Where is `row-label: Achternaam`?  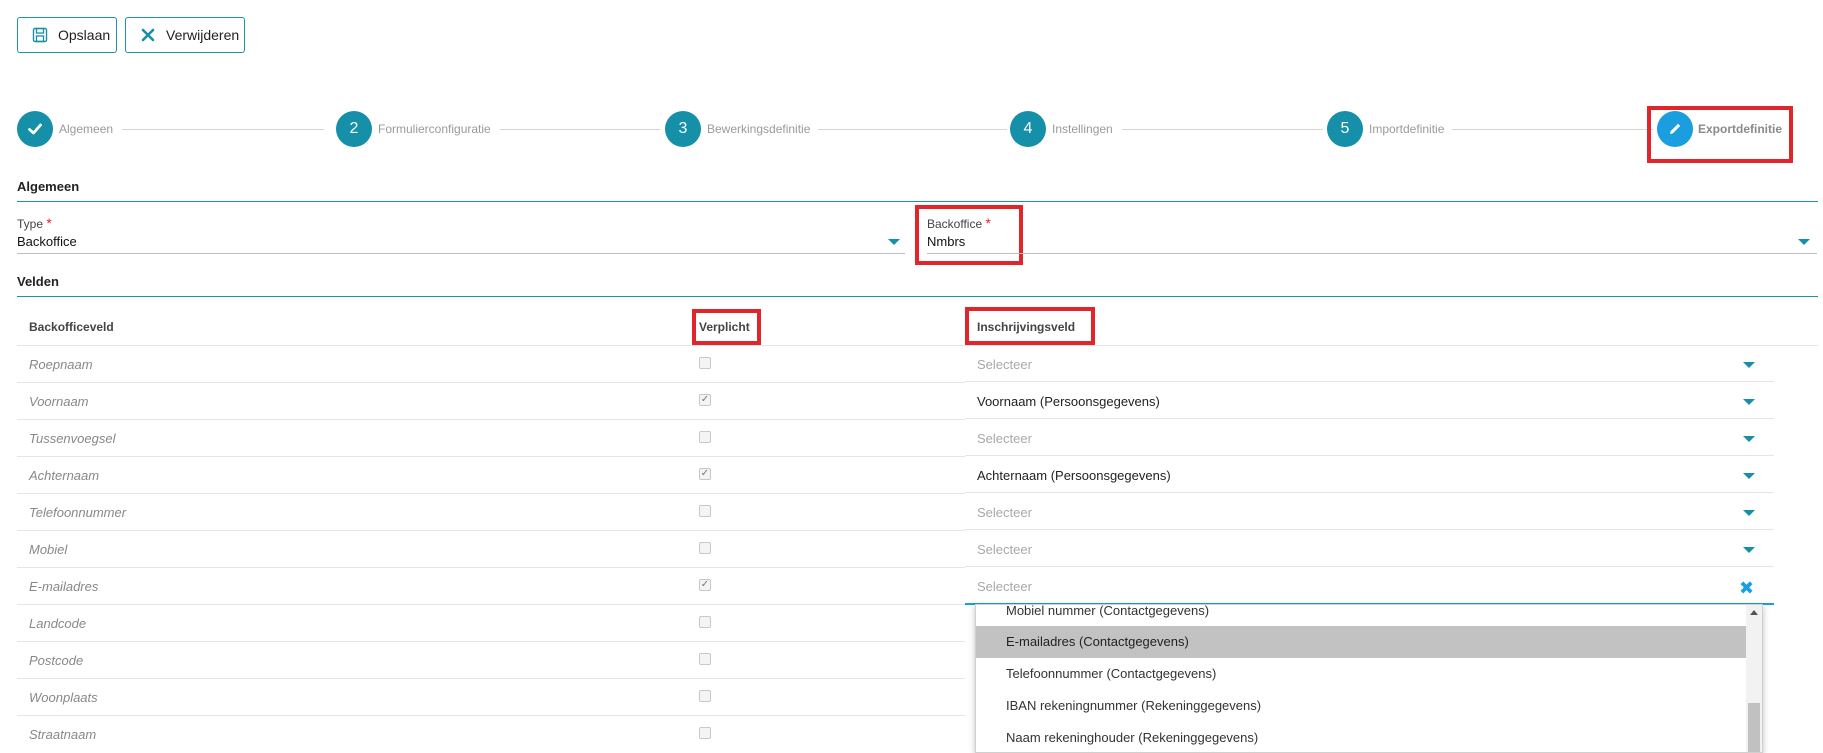
row-label: Achternaam is located at coordinates (64, 475).